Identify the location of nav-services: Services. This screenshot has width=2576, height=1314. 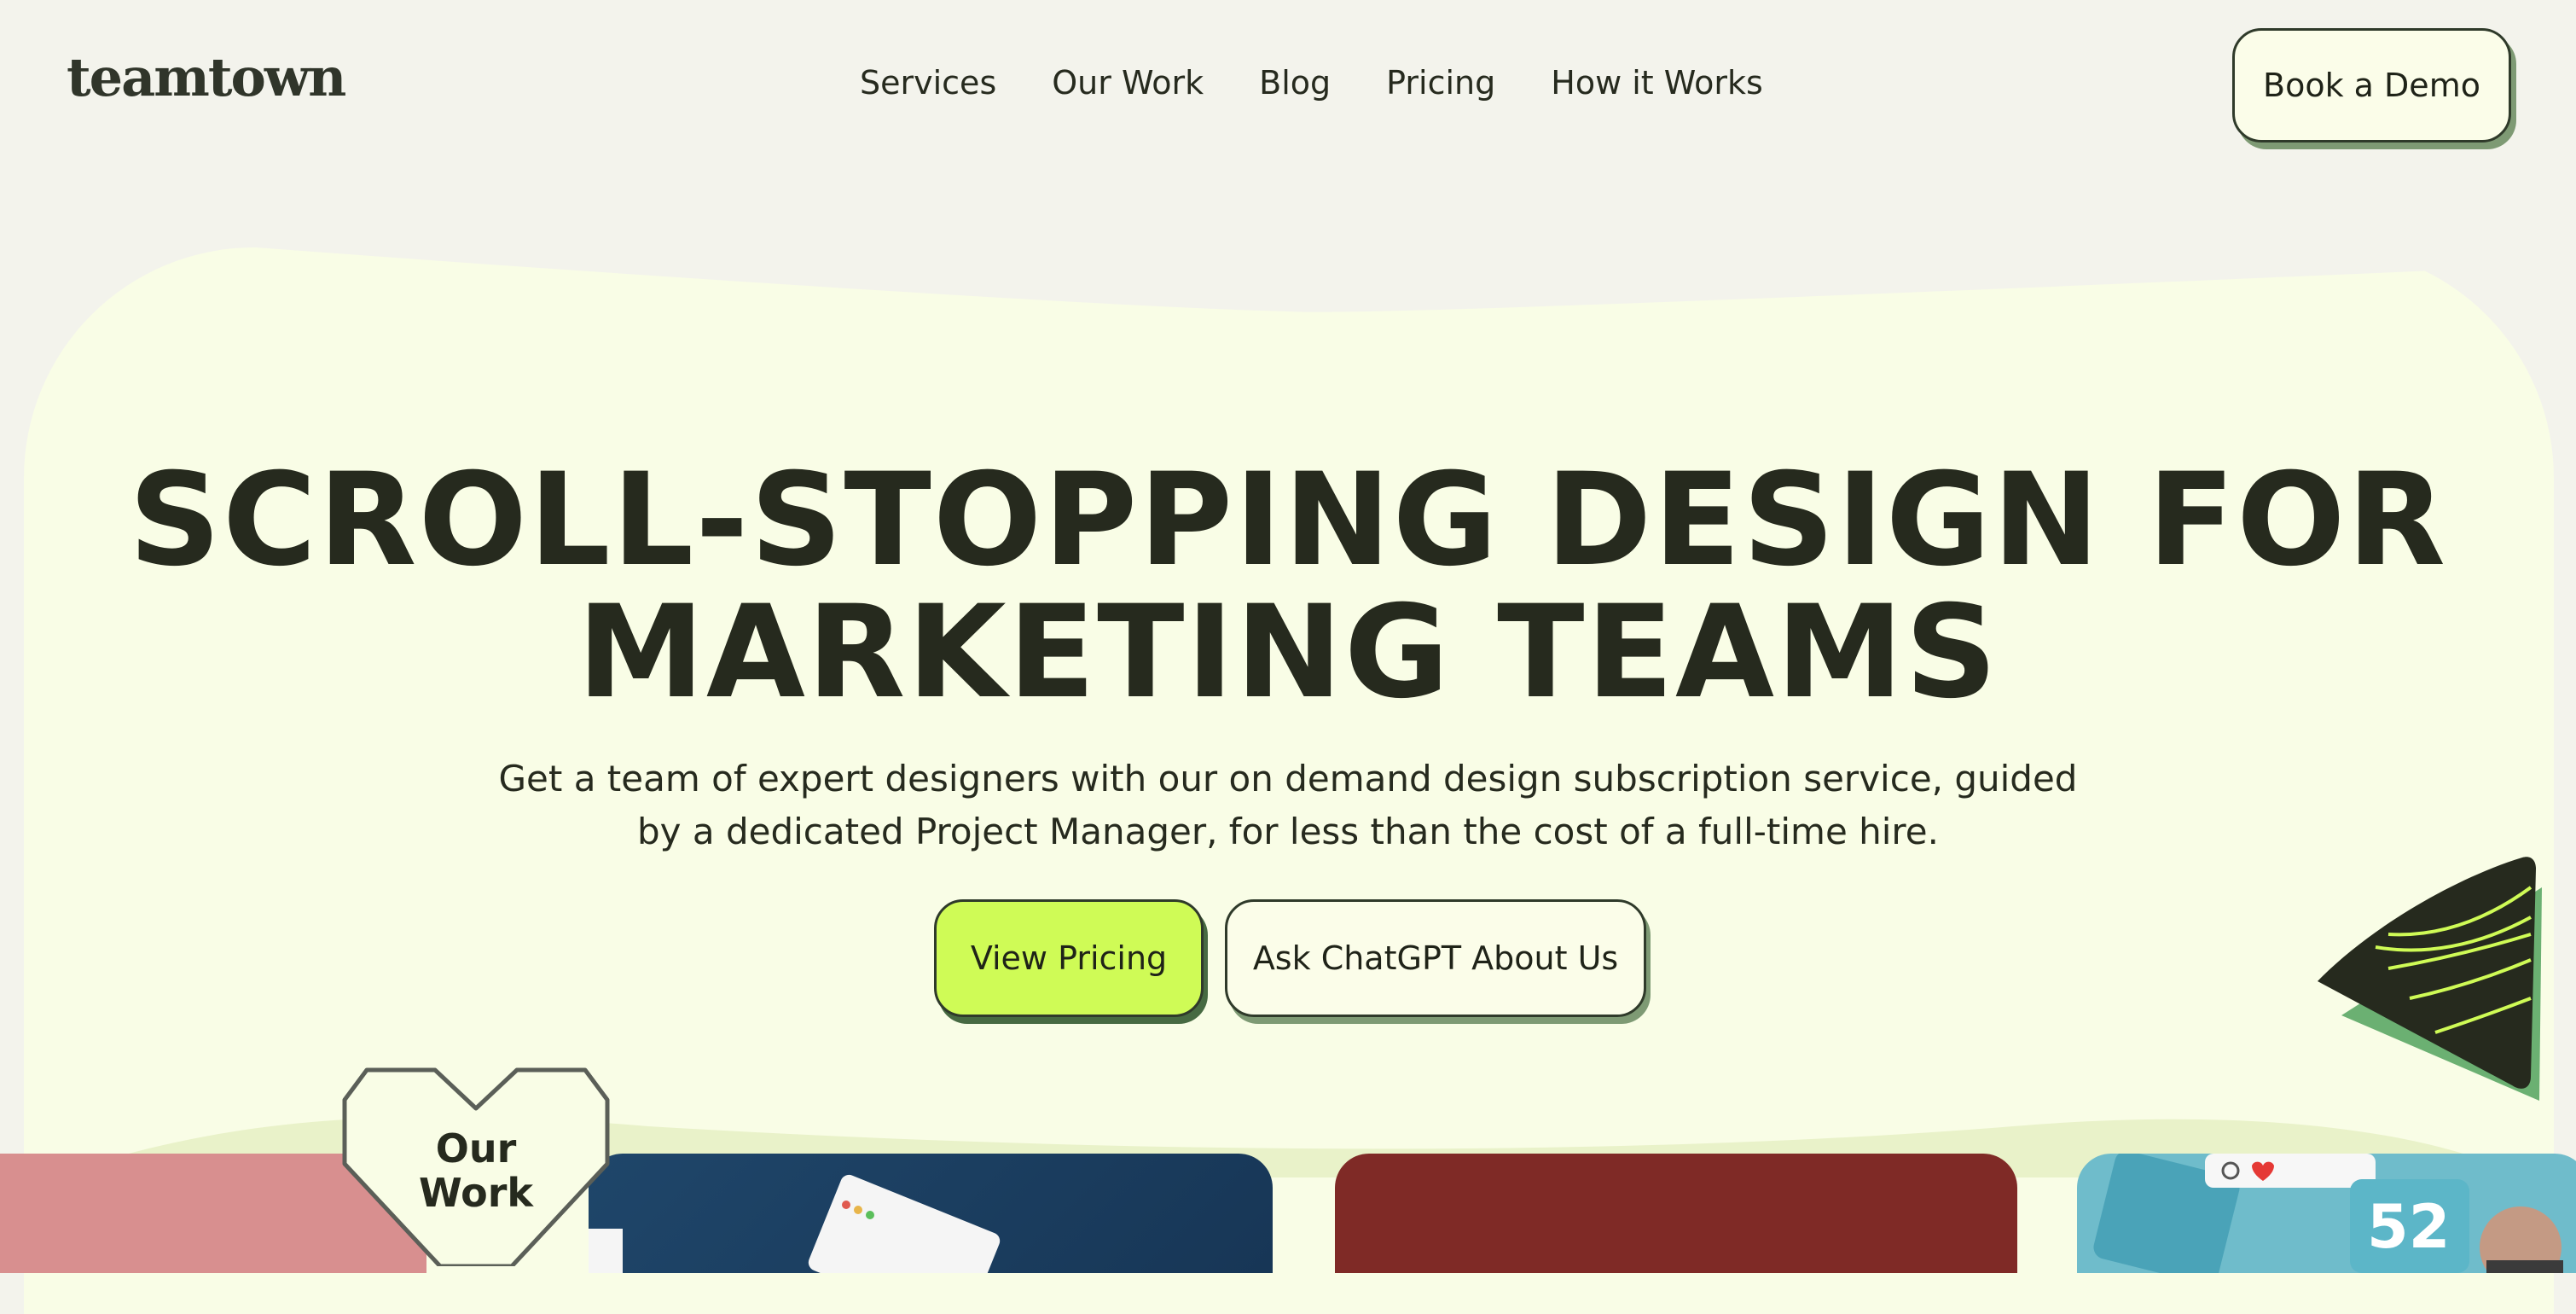
(928, 83).